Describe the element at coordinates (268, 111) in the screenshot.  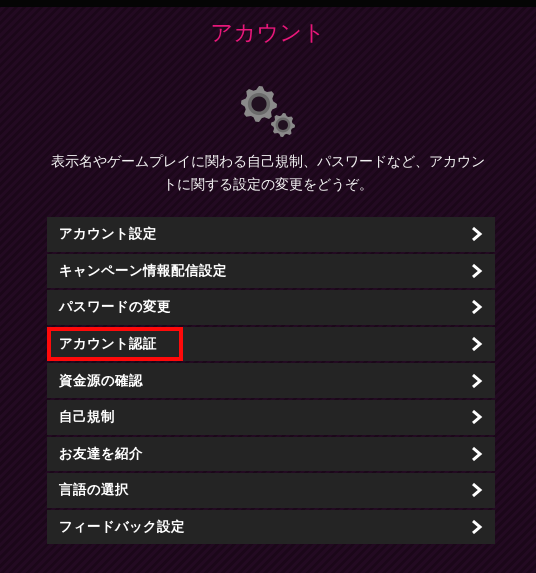
I see `gears-icon` at that location.